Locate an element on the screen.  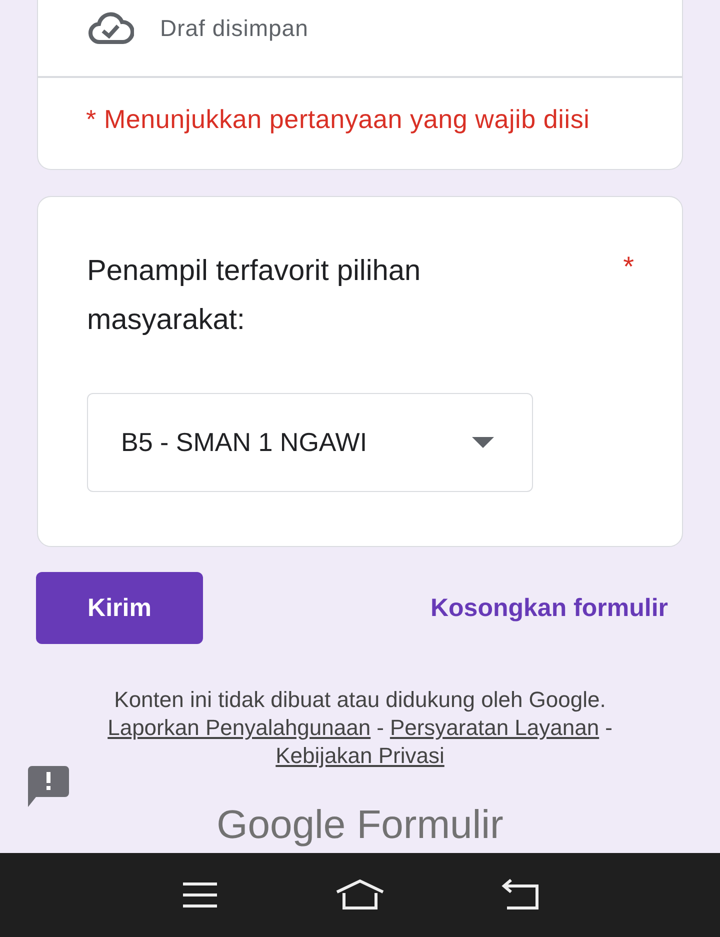
footer-link: Kebijakan Privasi is located at coordinates (360, 756).